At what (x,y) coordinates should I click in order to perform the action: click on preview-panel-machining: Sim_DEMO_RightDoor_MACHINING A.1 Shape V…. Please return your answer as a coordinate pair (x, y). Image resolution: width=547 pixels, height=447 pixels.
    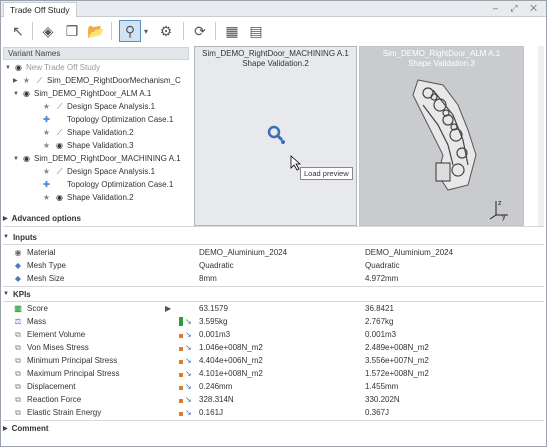
    Looking at the image, I should click on (275, 136).